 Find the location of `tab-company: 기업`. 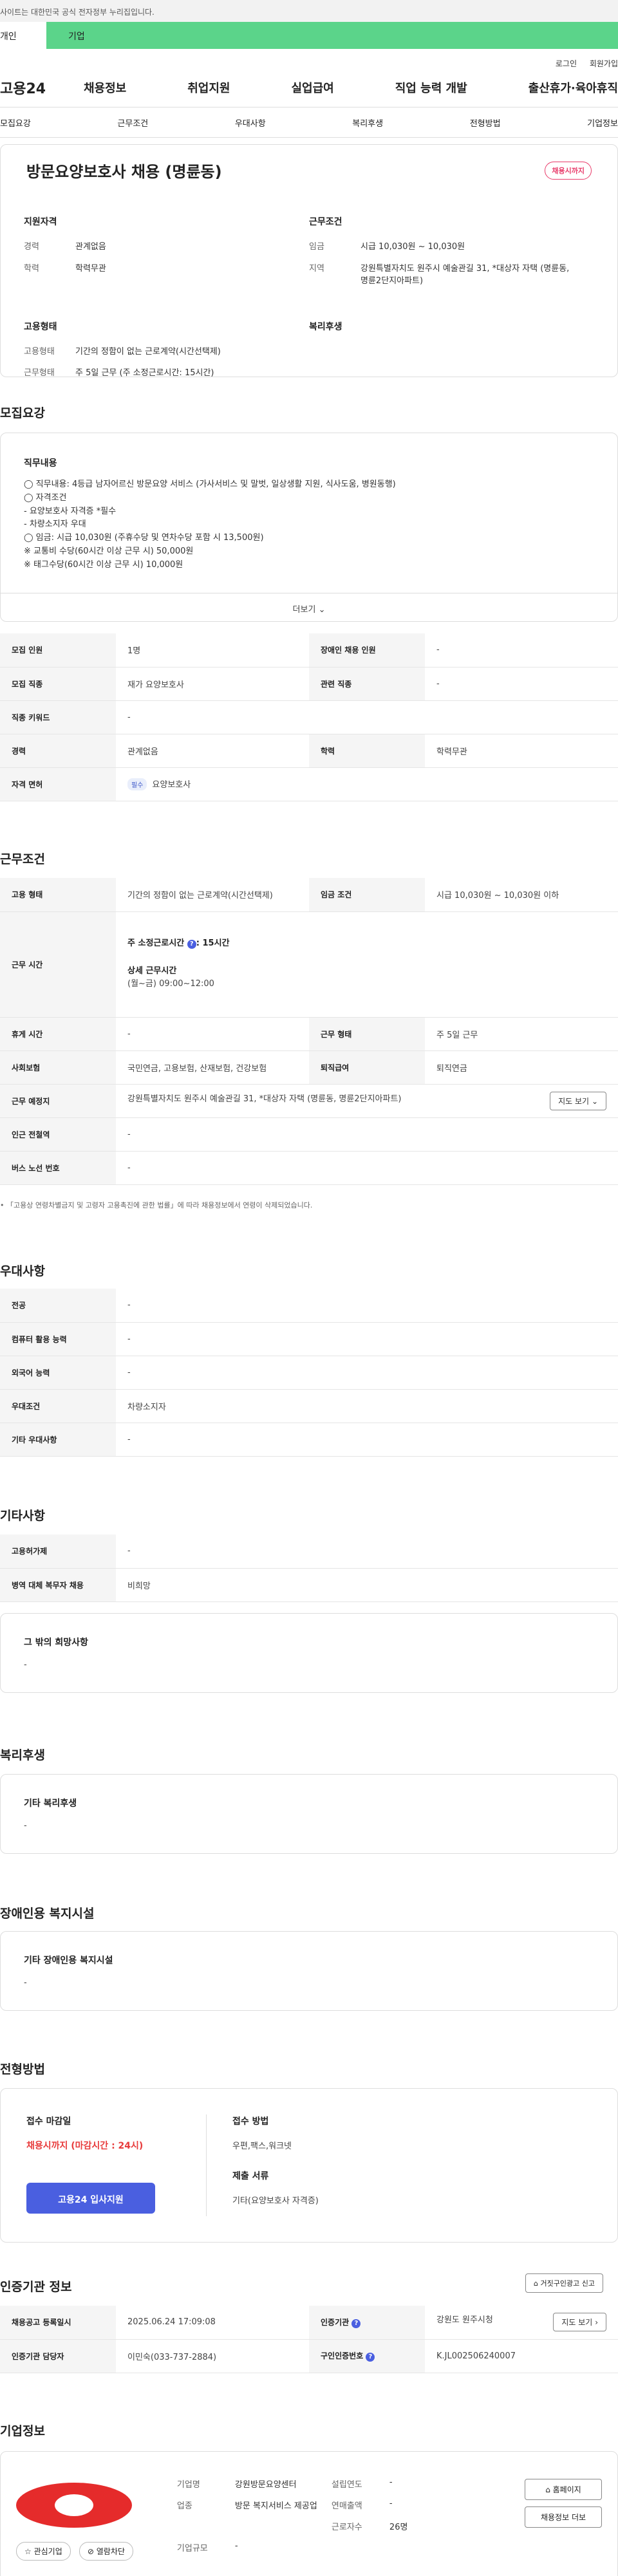

tab-company: 기업 is located at coordinates (332, 35).